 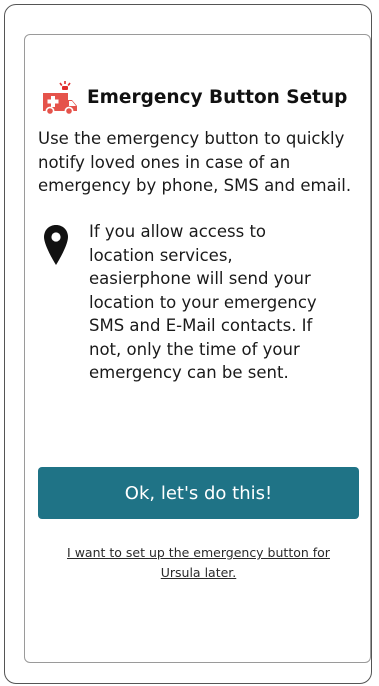 What do you see at coordinates (198, 493) in the screenshot?
I see `confirm-button: Ok, let's do this!` at bounding box center [198, 493].